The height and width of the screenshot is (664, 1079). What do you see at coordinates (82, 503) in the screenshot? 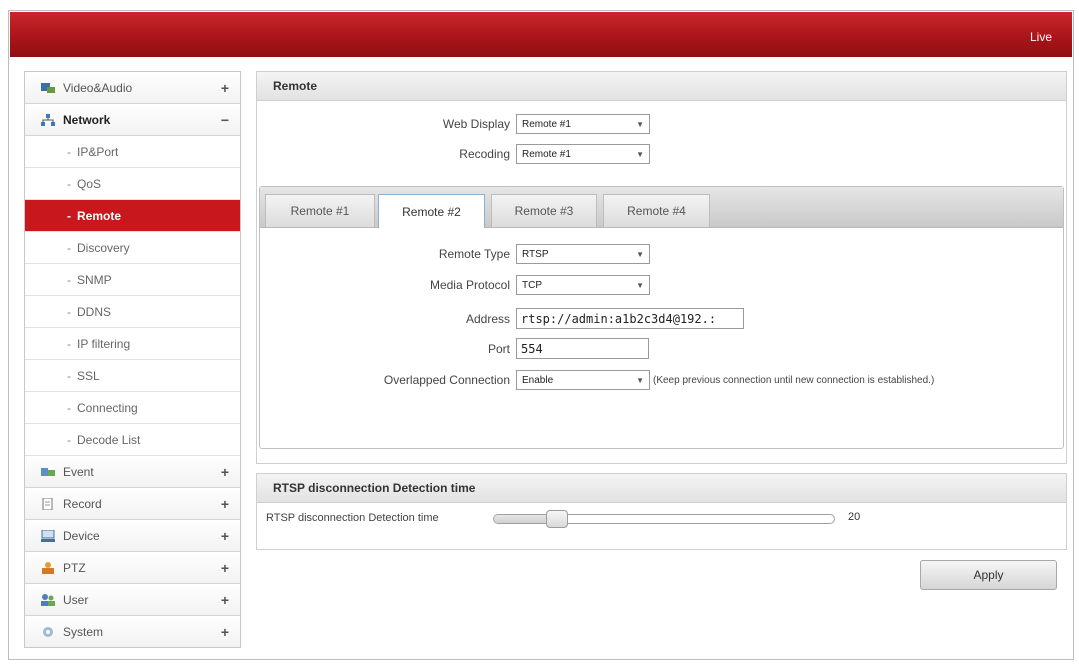
I see `sidebar-item-label: Record` at bounding box center [82, 503].